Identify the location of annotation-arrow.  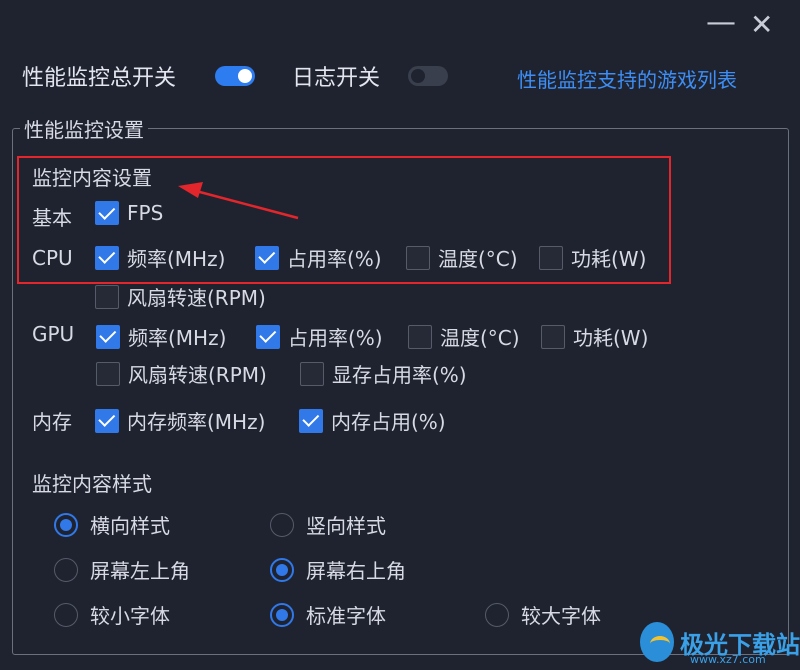
(238, 201).